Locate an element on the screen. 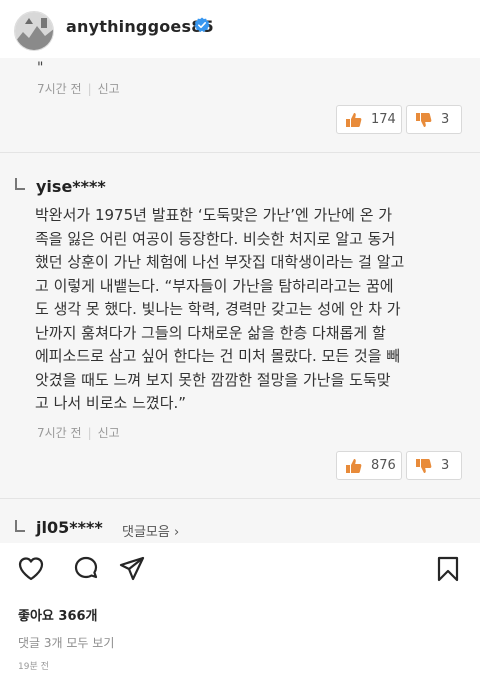 The width and height of the screenshot is (480, 679). comment2-time: 7시간 전 is located at coordinates (59, 433).